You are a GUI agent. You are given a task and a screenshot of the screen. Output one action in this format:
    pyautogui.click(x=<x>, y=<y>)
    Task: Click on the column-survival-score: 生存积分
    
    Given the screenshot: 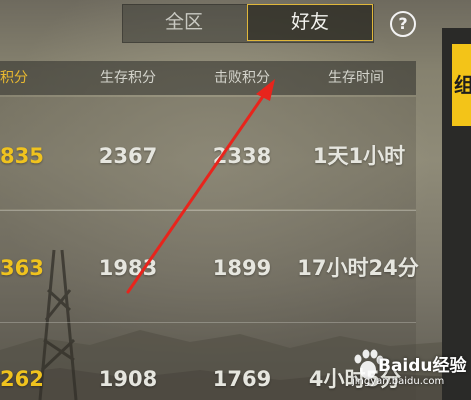 What is the action you would take?
    pyautogui.click(x=128, y=78)
    